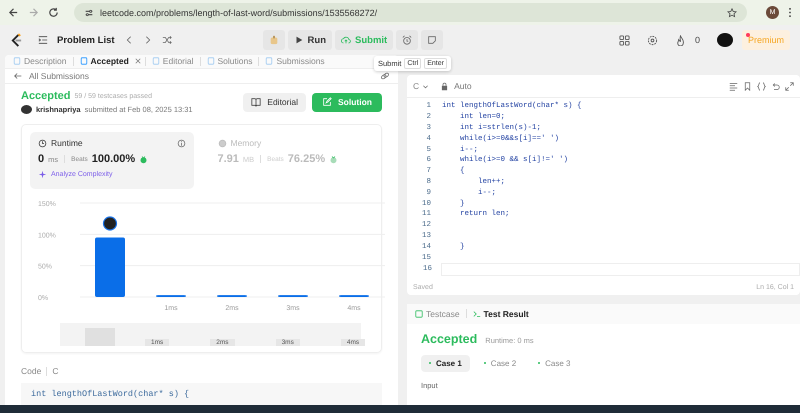 The image size is (800, 413). Describe the element at coordinates (554, 363) in the screenshot. I see `case-tab: Case 3` at that location.